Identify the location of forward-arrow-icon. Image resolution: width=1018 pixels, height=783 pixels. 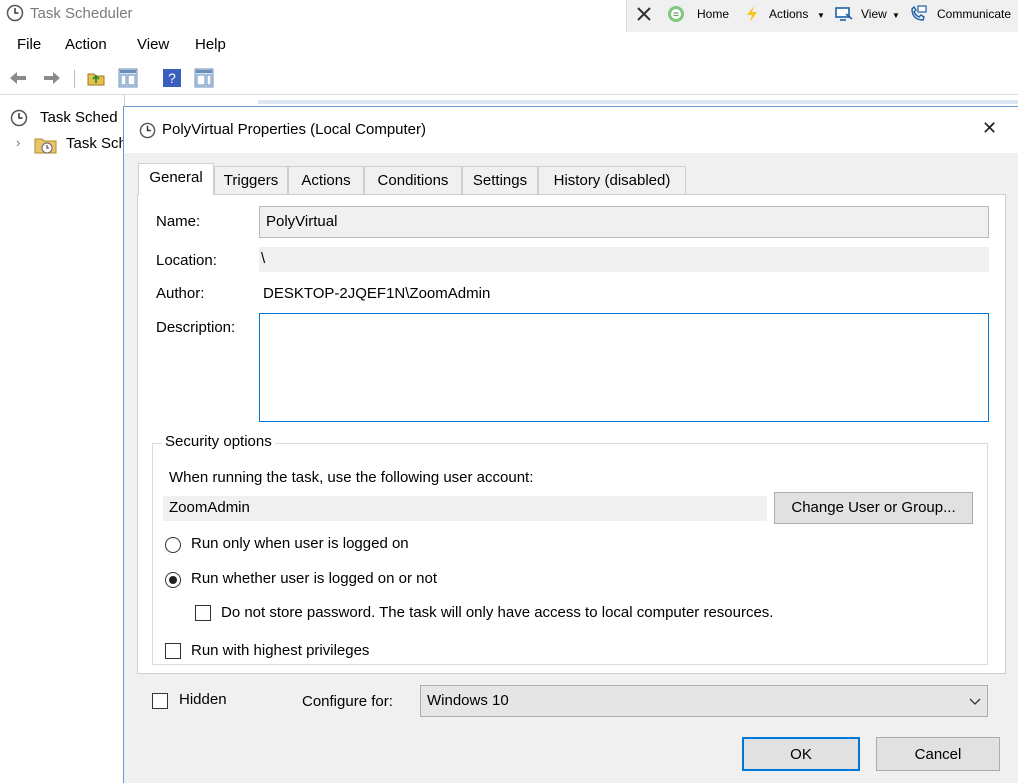
(52, 78).